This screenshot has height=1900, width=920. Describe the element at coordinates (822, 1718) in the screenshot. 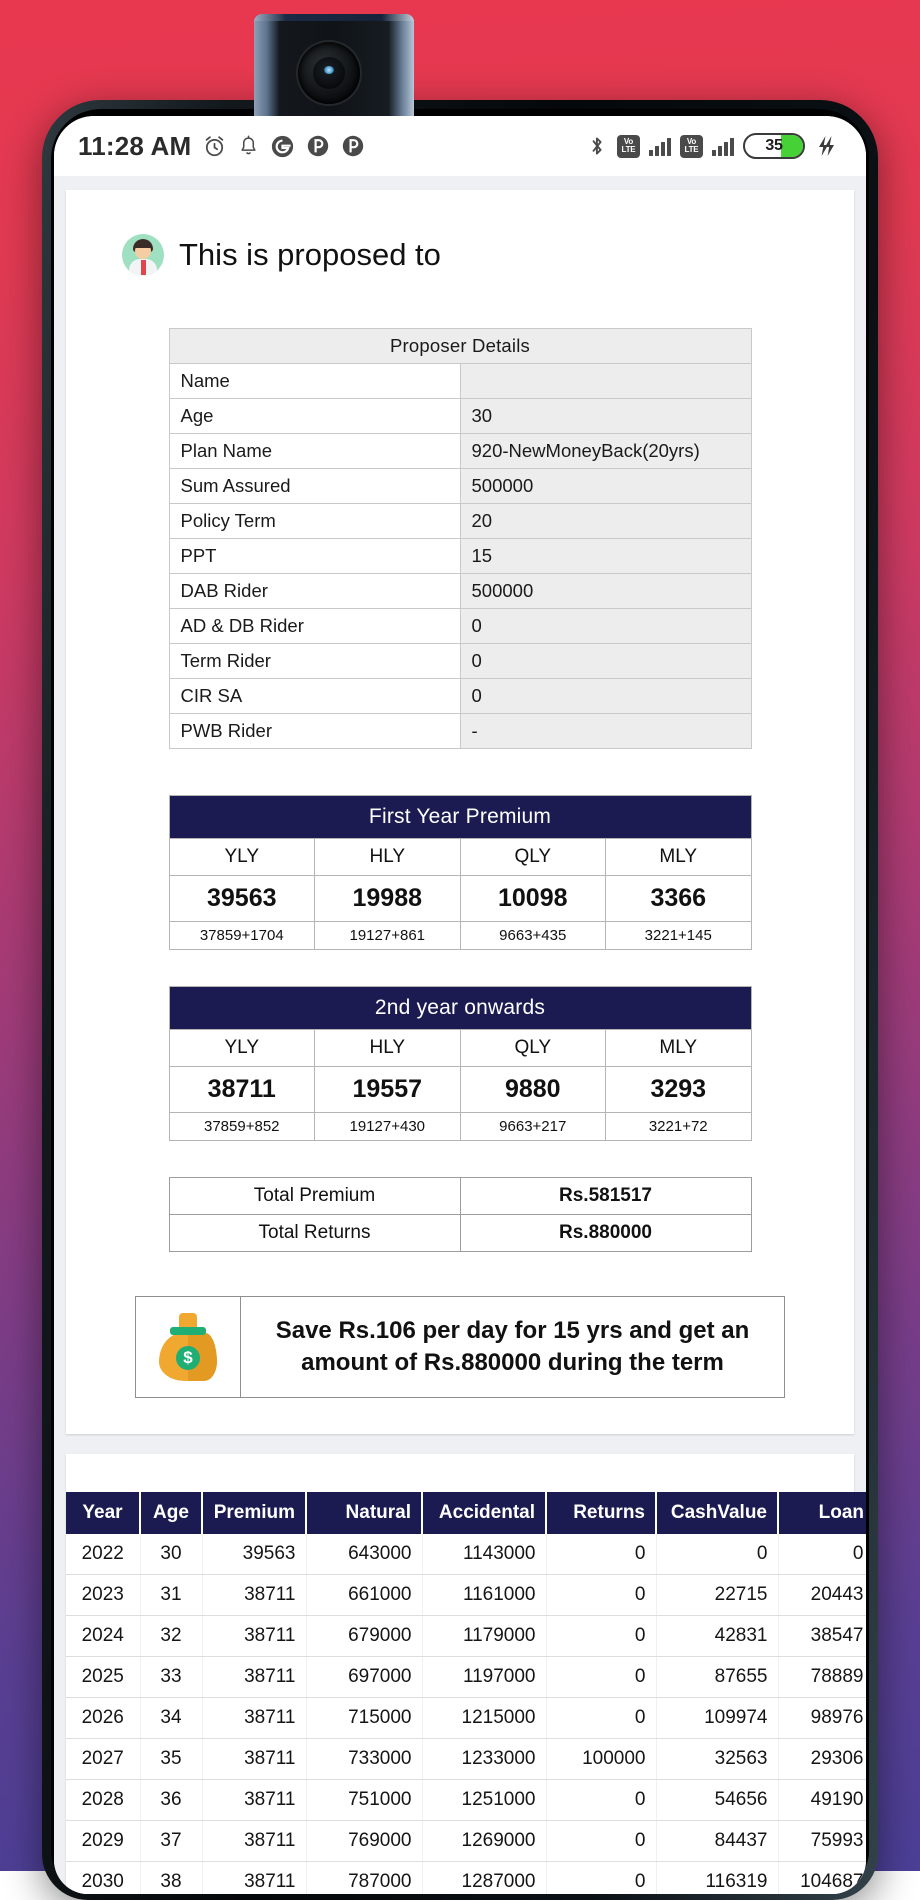

I see `ledger-cell-loan: 98976` at that location.